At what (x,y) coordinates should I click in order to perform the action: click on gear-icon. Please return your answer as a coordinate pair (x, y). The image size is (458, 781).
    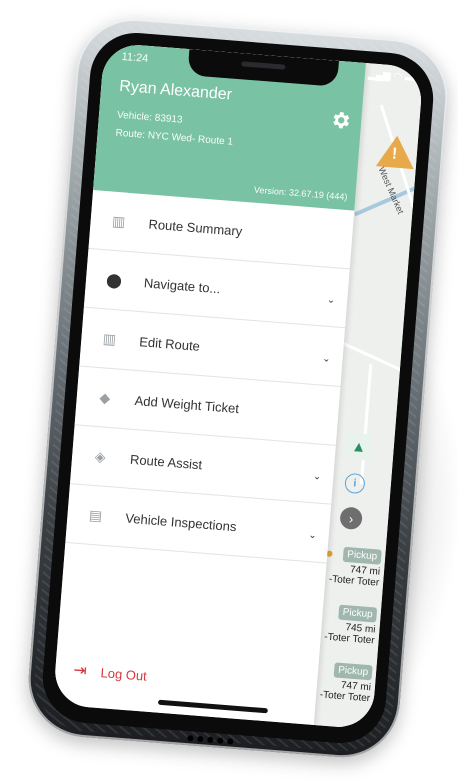
    Looking at the image, I should click on (340, 120).